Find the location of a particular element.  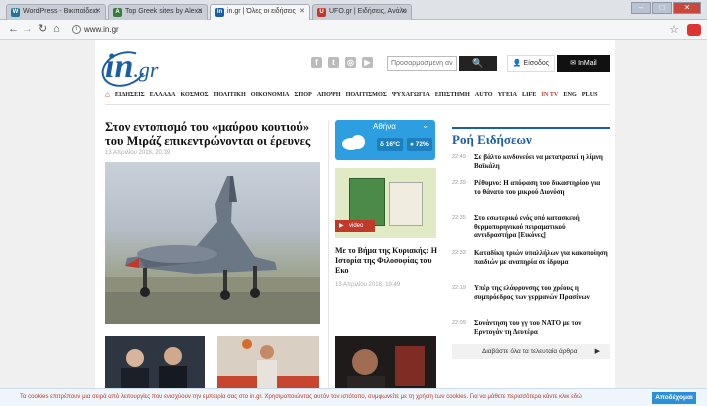

facebook-icon: f is located at coordinates (316, 62).